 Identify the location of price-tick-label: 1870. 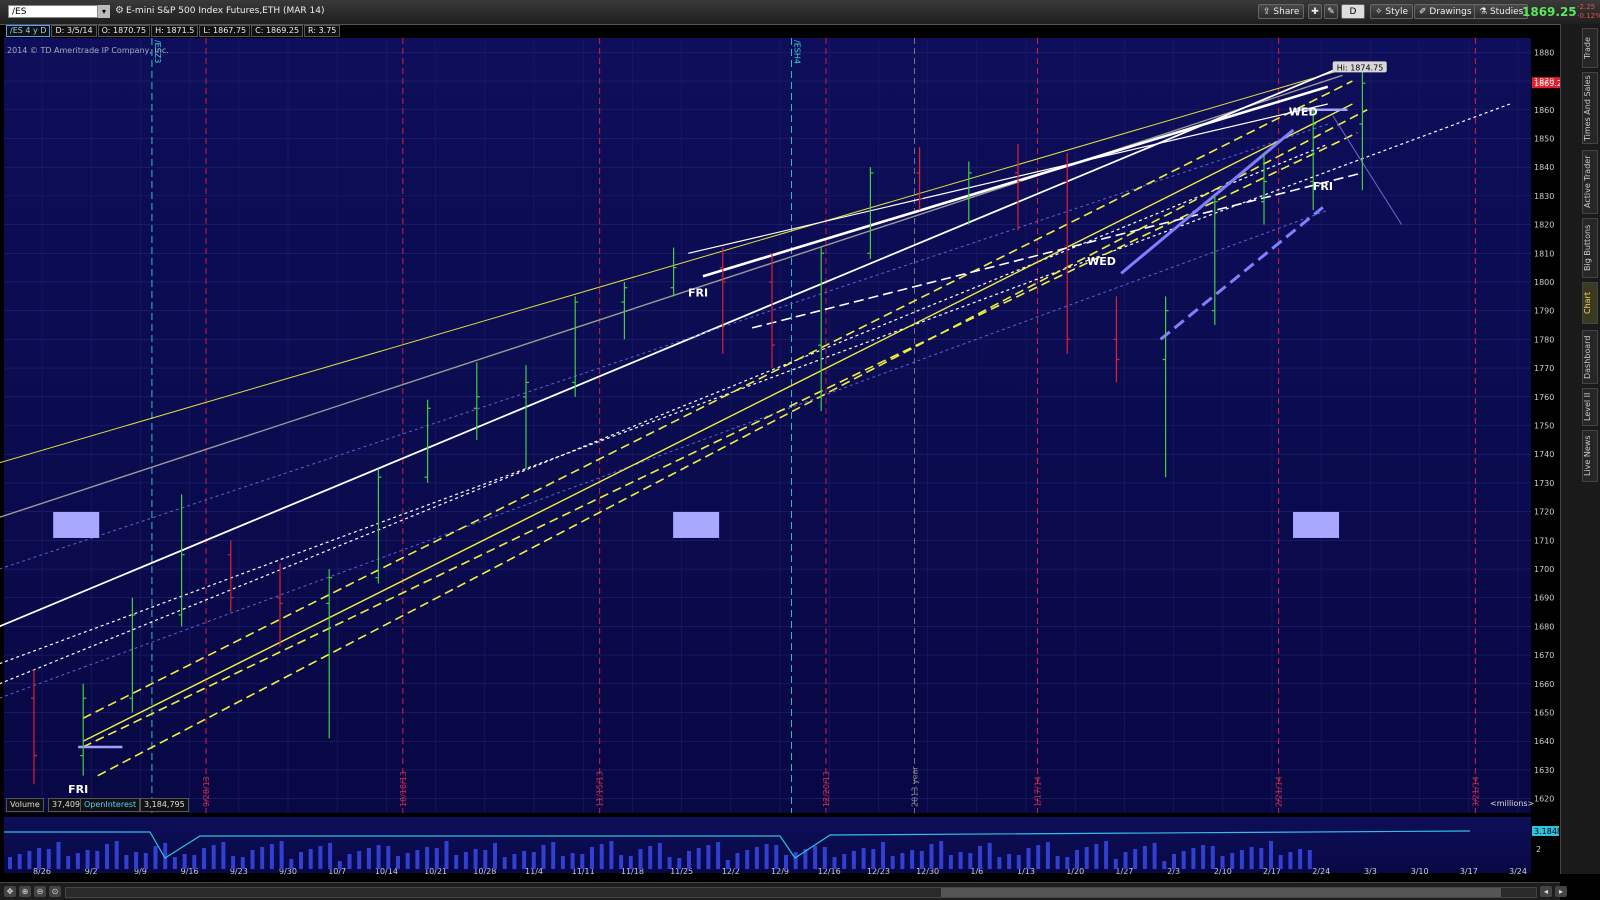
(1544, 81).